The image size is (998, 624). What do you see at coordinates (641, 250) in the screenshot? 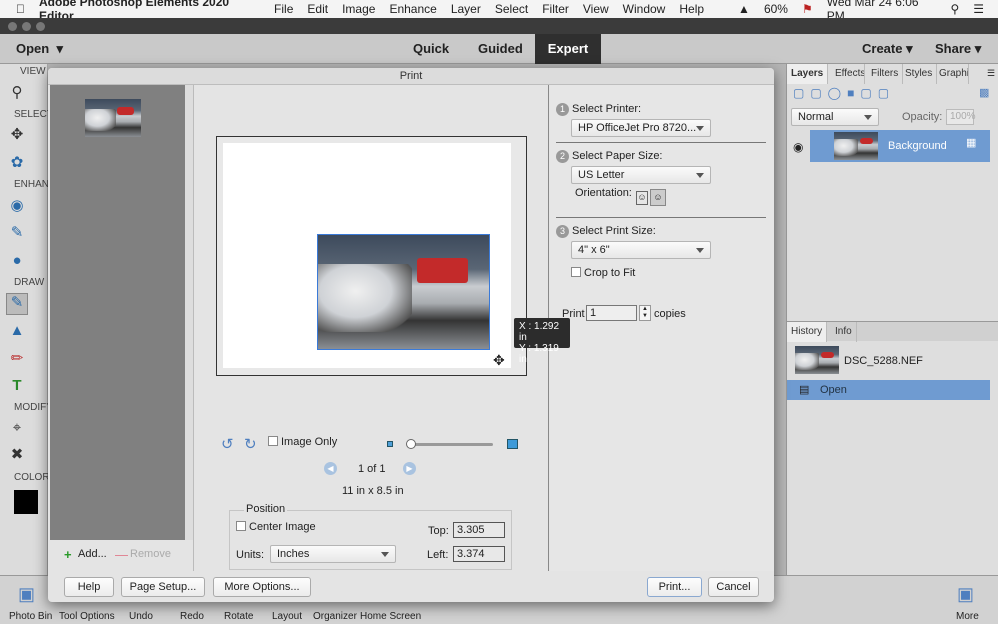
I see `print-size-select: 4" x 6"` at bounding box center [641, 250].